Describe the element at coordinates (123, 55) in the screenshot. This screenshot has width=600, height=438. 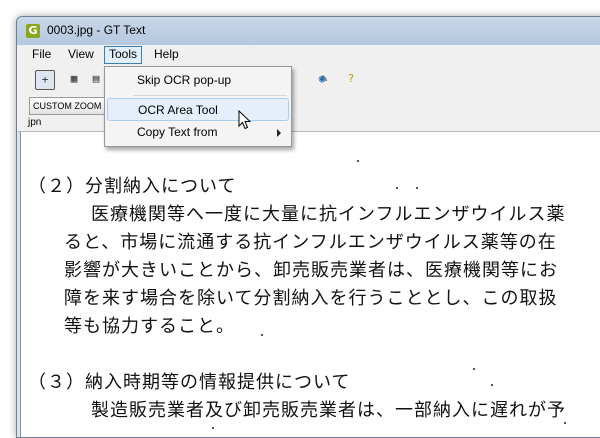
I see `menu-tools: Tools` at that location.